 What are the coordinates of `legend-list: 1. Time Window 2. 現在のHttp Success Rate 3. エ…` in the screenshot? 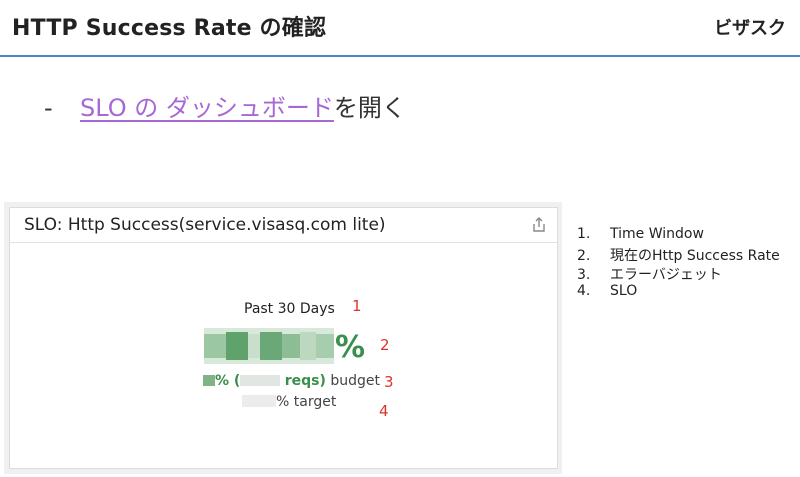 It's located at (678, 264).